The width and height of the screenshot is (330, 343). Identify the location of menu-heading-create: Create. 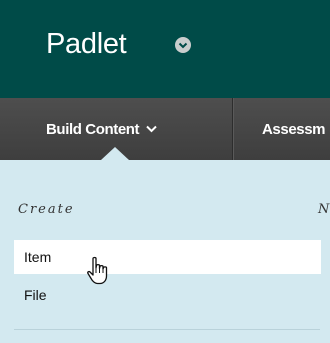
(46, 209).